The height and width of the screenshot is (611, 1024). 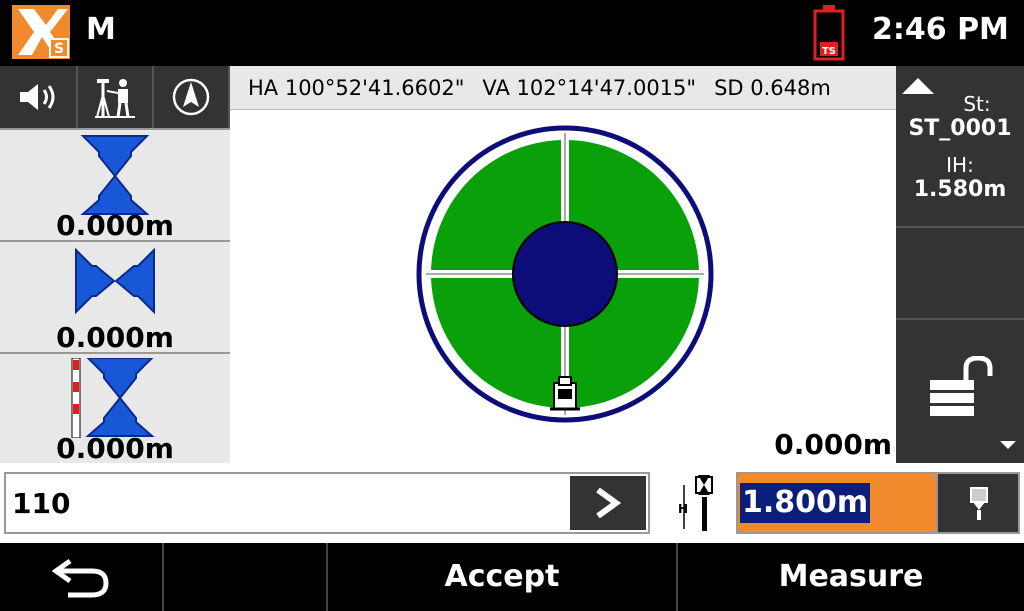 What do you see at coordinates (113, 398) in the screenshot?
I see `arrows-rod-icon` at bounding box center [113, 398].